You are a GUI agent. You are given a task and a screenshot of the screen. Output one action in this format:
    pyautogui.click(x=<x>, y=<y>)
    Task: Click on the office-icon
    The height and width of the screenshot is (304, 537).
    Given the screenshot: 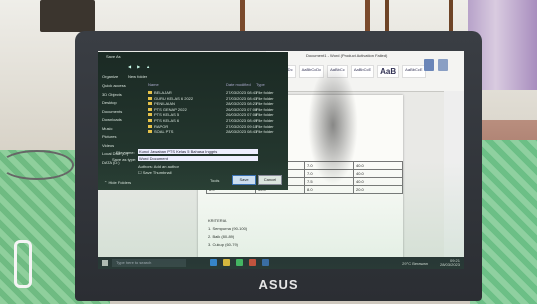 What is the action you would take?
    pyautogui.click(x=252, y=262)
    